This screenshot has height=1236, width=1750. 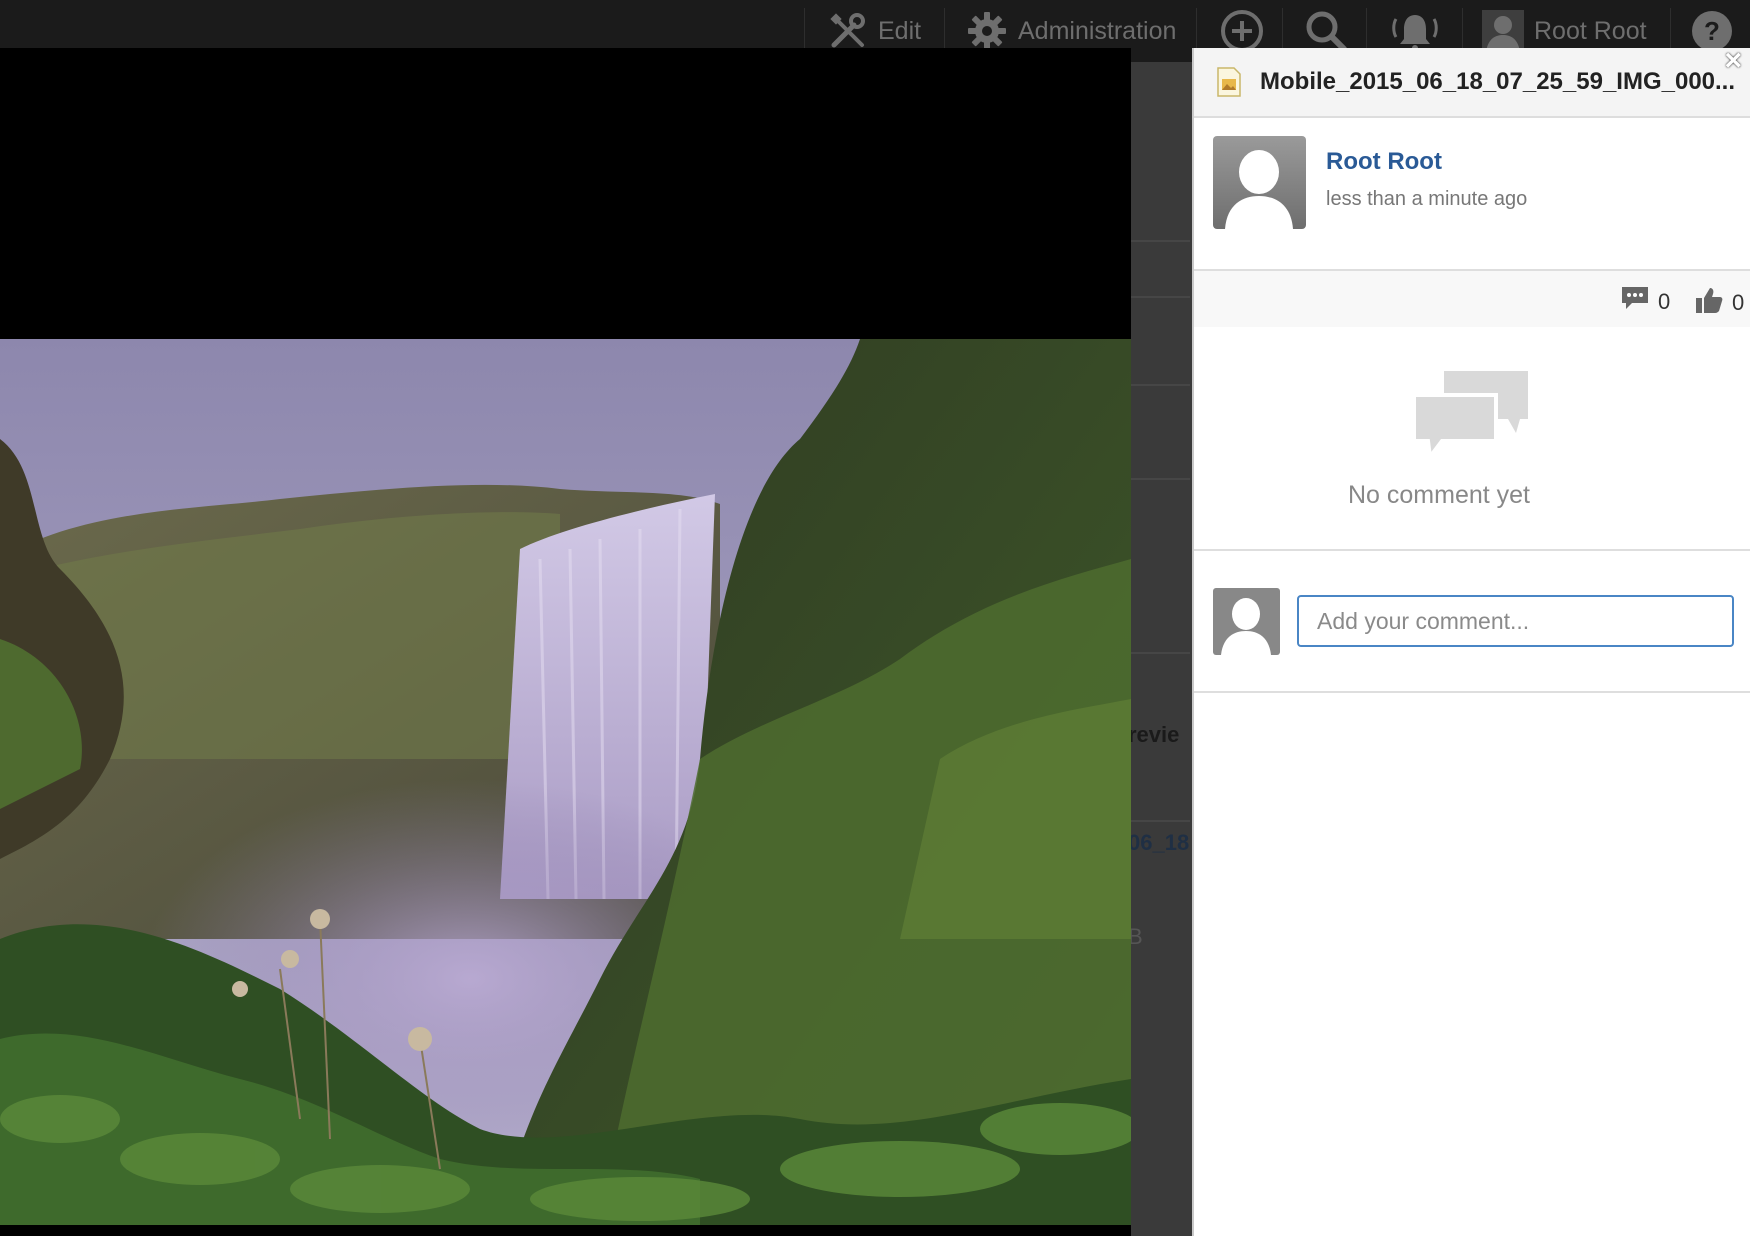 What do you see at coordinates (1246, 621) in the screenshot?
I see `current-user-avatar` at bounding box center [1246, 621].